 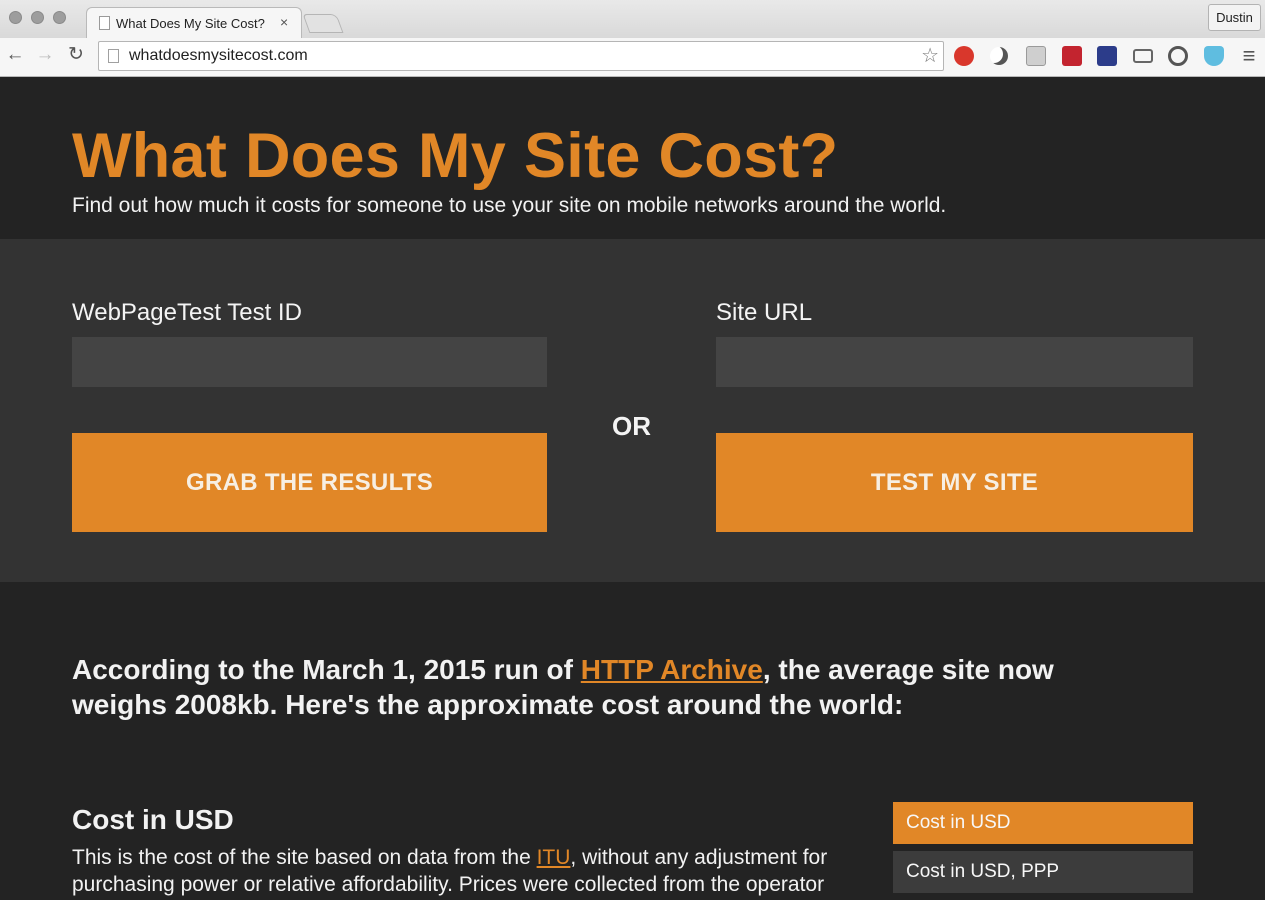 What do you see at coordinates (45, 55) in the screenshot?
I see `forward-arrow-icon: →` at bounding box center [45, 55].